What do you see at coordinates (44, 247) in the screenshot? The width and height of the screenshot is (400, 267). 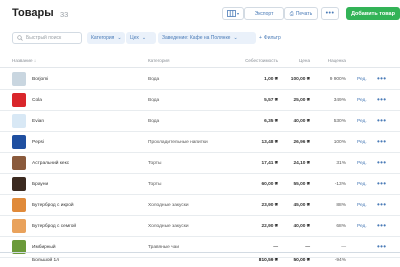 I see `row-name: Имбирный` at bounding box center [44, 247].